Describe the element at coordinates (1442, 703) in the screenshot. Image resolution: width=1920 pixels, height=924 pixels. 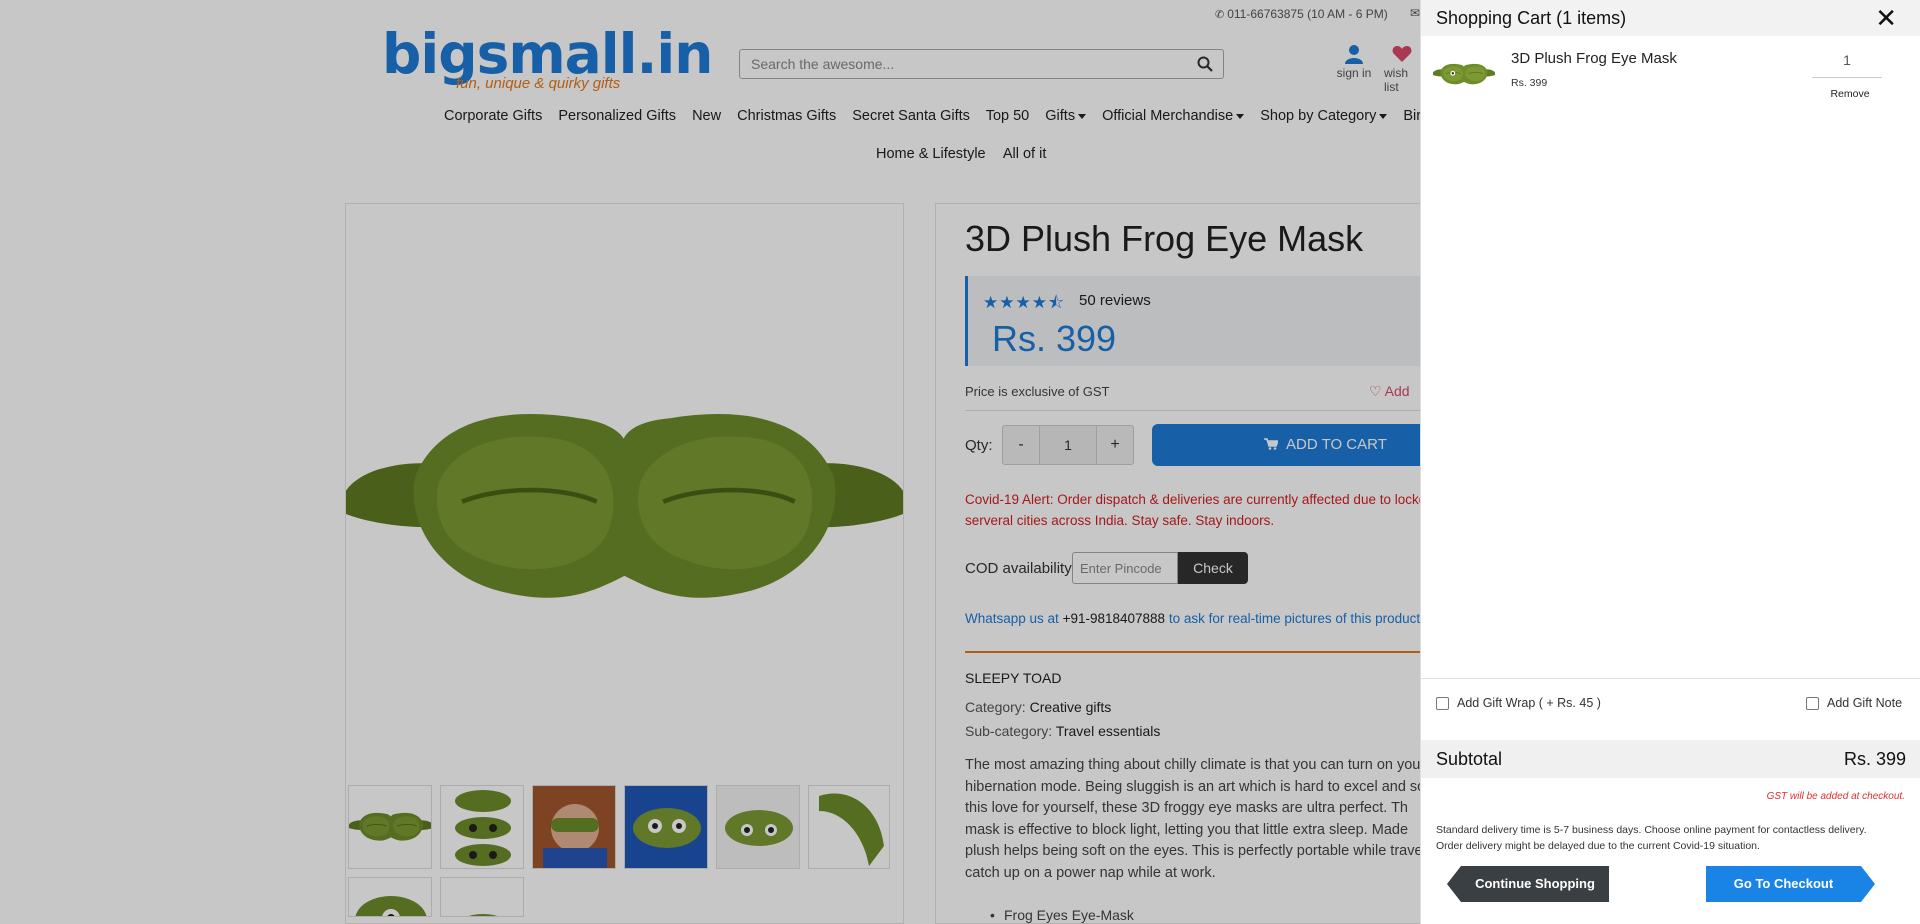
I see `gift-wrap-checkbox` at that location.